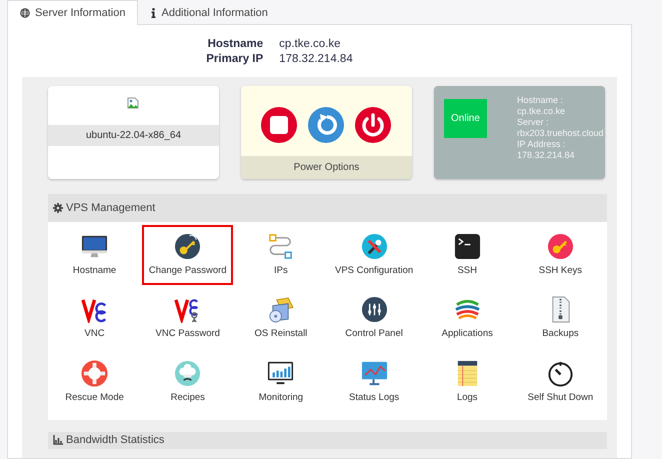 This screenshot has width=662, height=459. Describe the element at coordinates (560, 373) in the screenshot. I see `stopwatch-icon` at that location.